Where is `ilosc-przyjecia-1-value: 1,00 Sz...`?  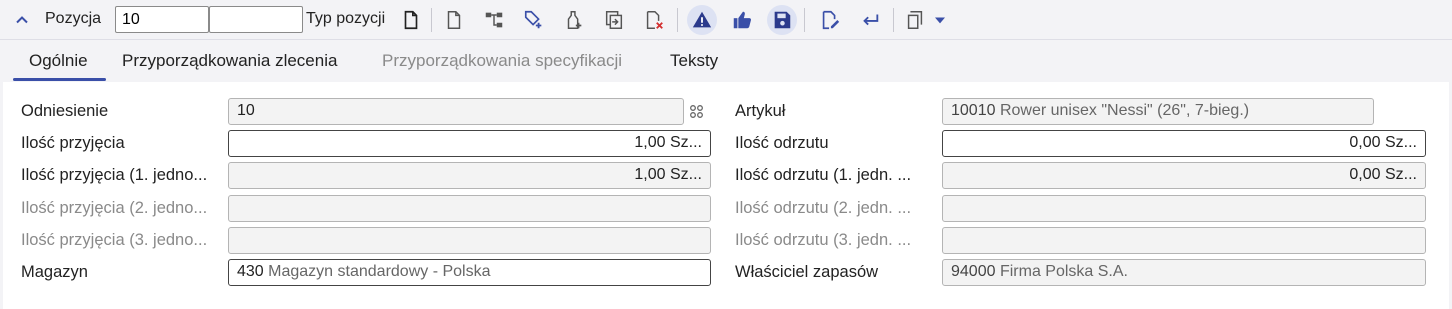
ilosc-przyjecia-1-value: 1,00 Sz... is located at coordinates (668, 174).